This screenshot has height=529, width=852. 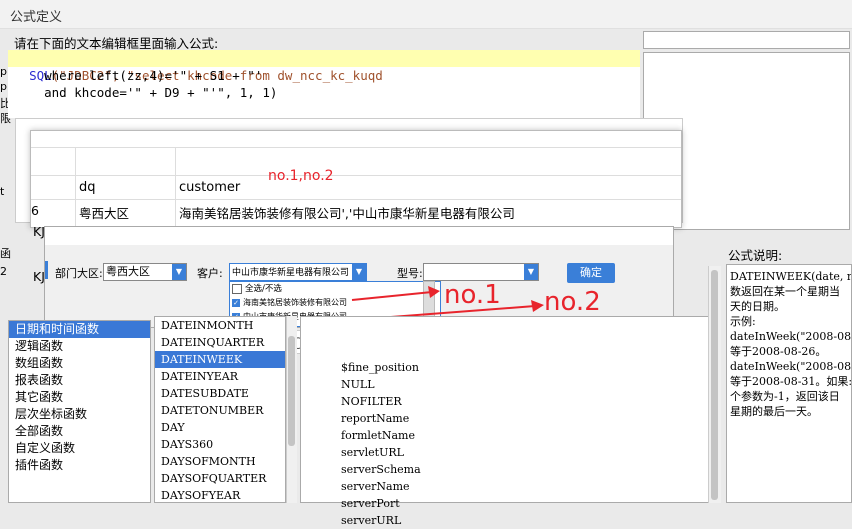 I want to click on right-top-field, so click(x=746, y=40).